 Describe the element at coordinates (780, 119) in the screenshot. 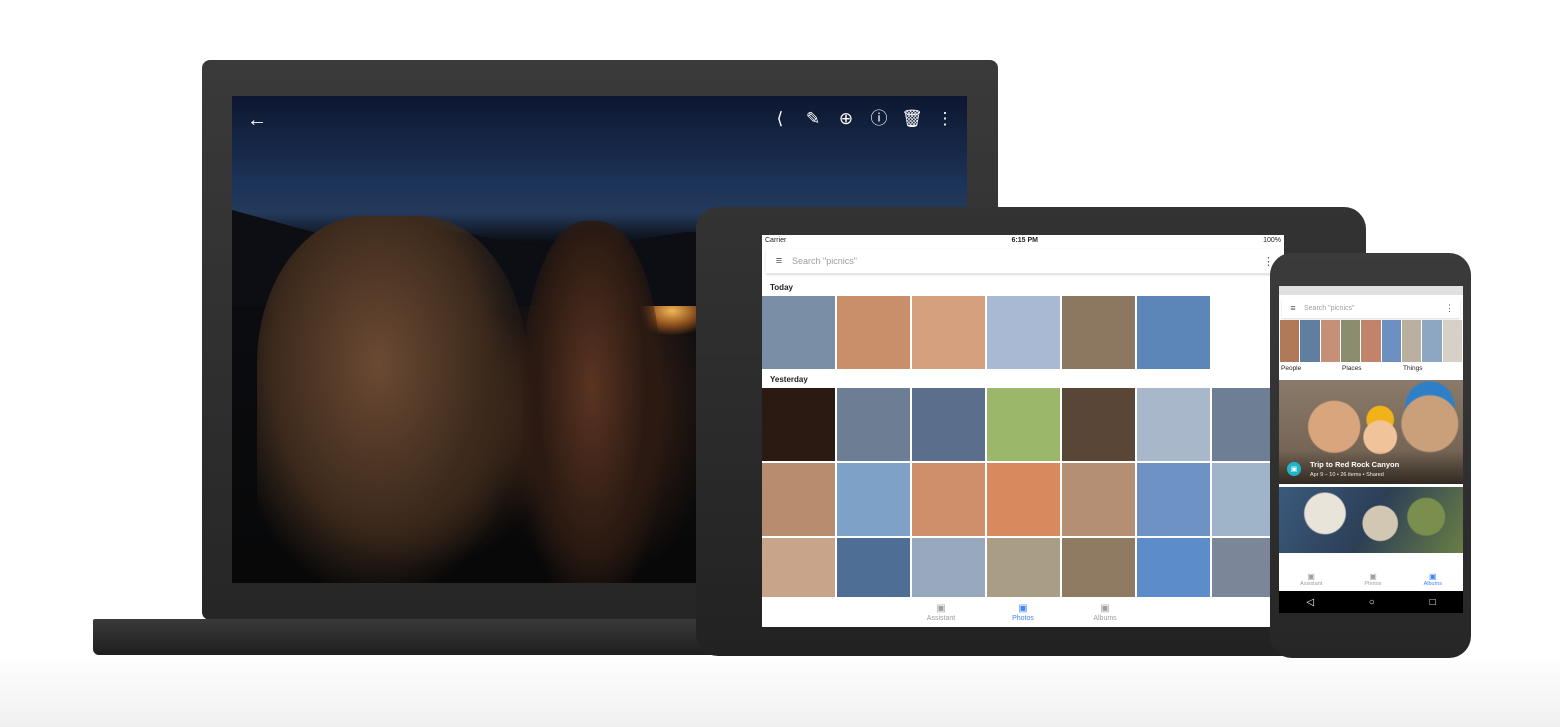

I see `share-icon: ⟨` at that location.